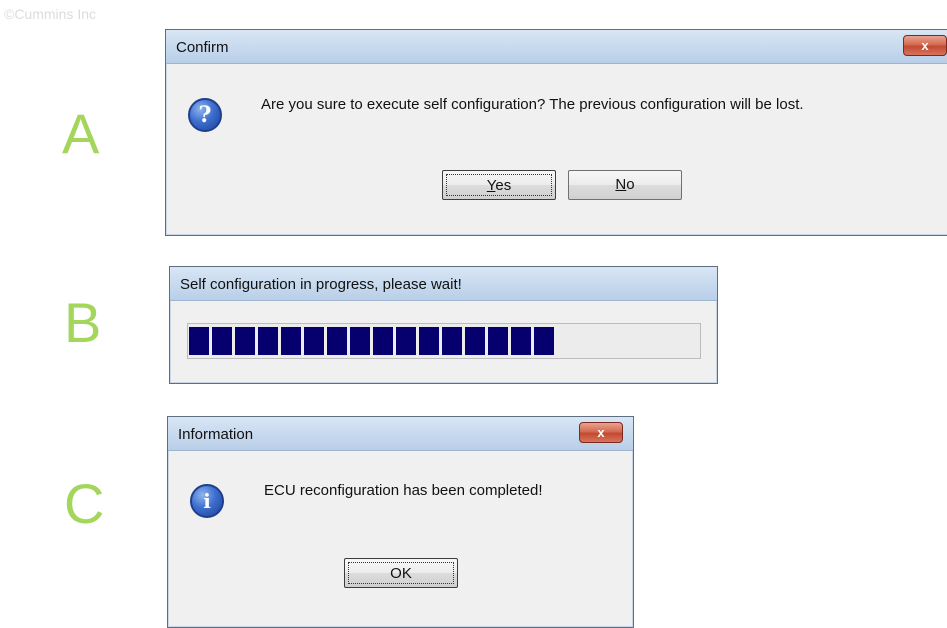  Describe the element at coordinates (499, 185) in the screenshot. I see `yes-button: Yes` at that location.